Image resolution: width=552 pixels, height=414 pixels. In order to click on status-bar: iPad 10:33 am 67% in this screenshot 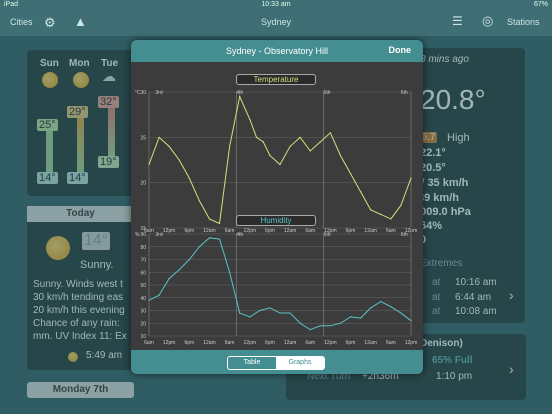, I will do `click(276, 5)`.